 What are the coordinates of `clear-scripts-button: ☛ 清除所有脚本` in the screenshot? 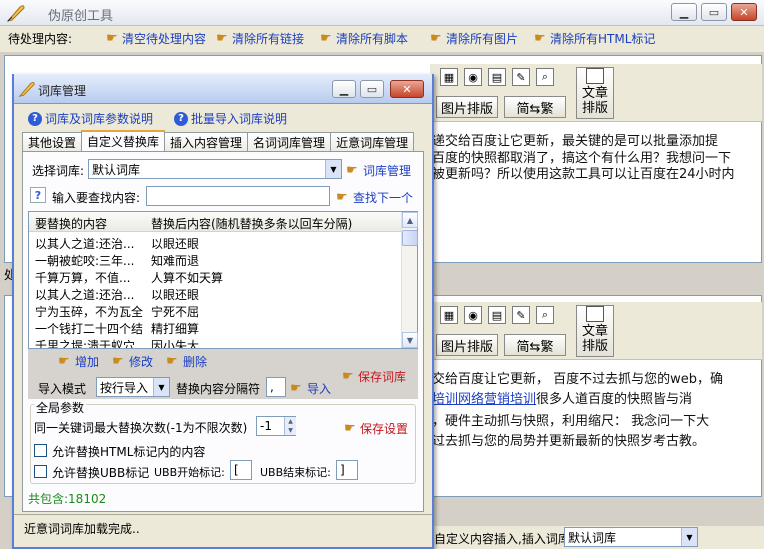 It's located at (364, 38).